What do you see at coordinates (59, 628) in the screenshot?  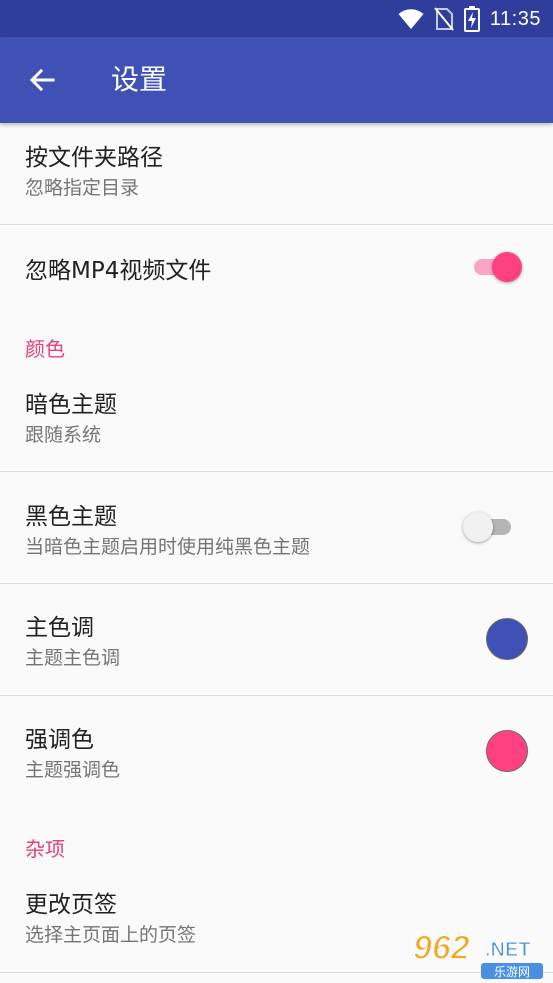 I see `setting-title: 主色调` at bounding box center [59, 628].